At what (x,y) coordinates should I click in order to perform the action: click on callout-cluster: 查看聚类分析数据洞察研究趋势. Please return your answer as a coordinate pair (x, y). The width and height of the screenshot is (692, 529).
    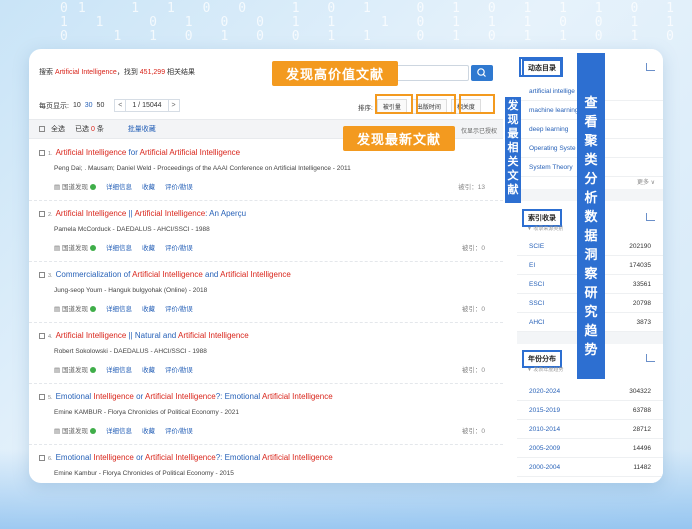
    Looking at the image, I should click on (591, 216).